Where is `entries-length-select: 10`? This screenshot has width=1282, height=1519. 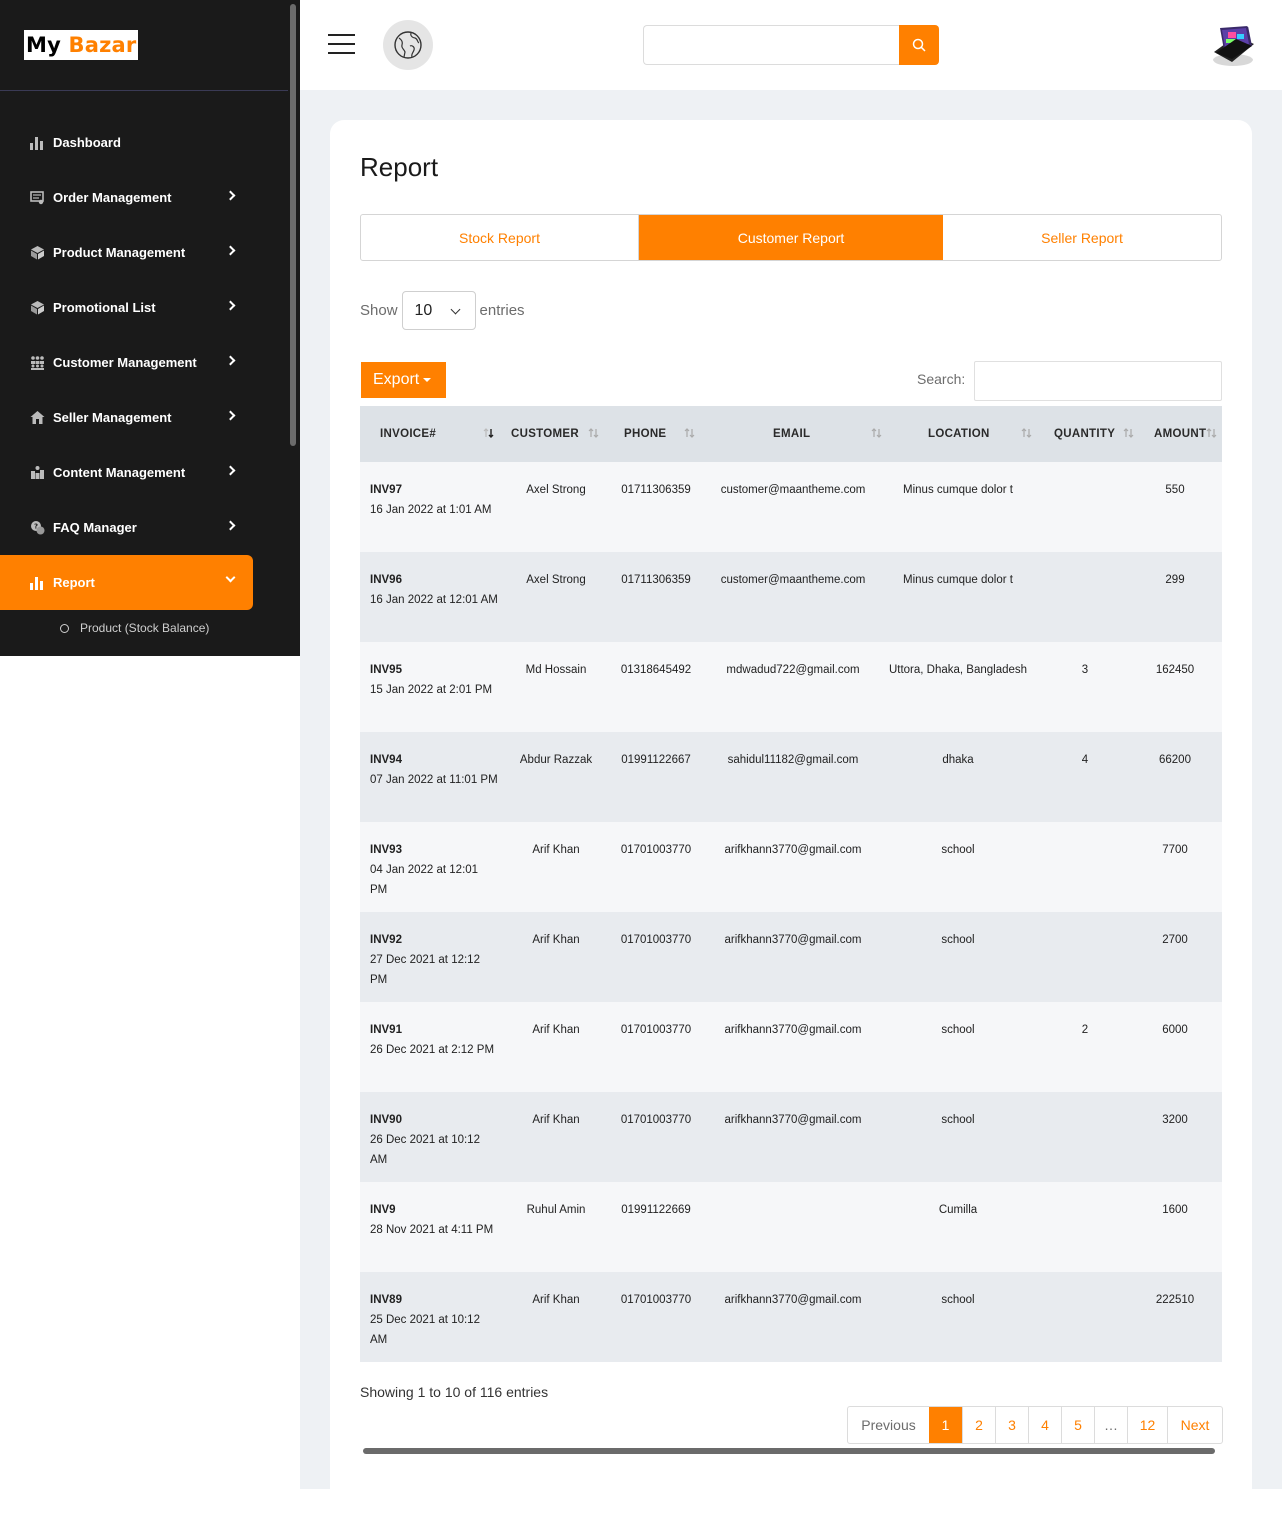 entries-length-select: 10 is located at coordinates (438, 310).